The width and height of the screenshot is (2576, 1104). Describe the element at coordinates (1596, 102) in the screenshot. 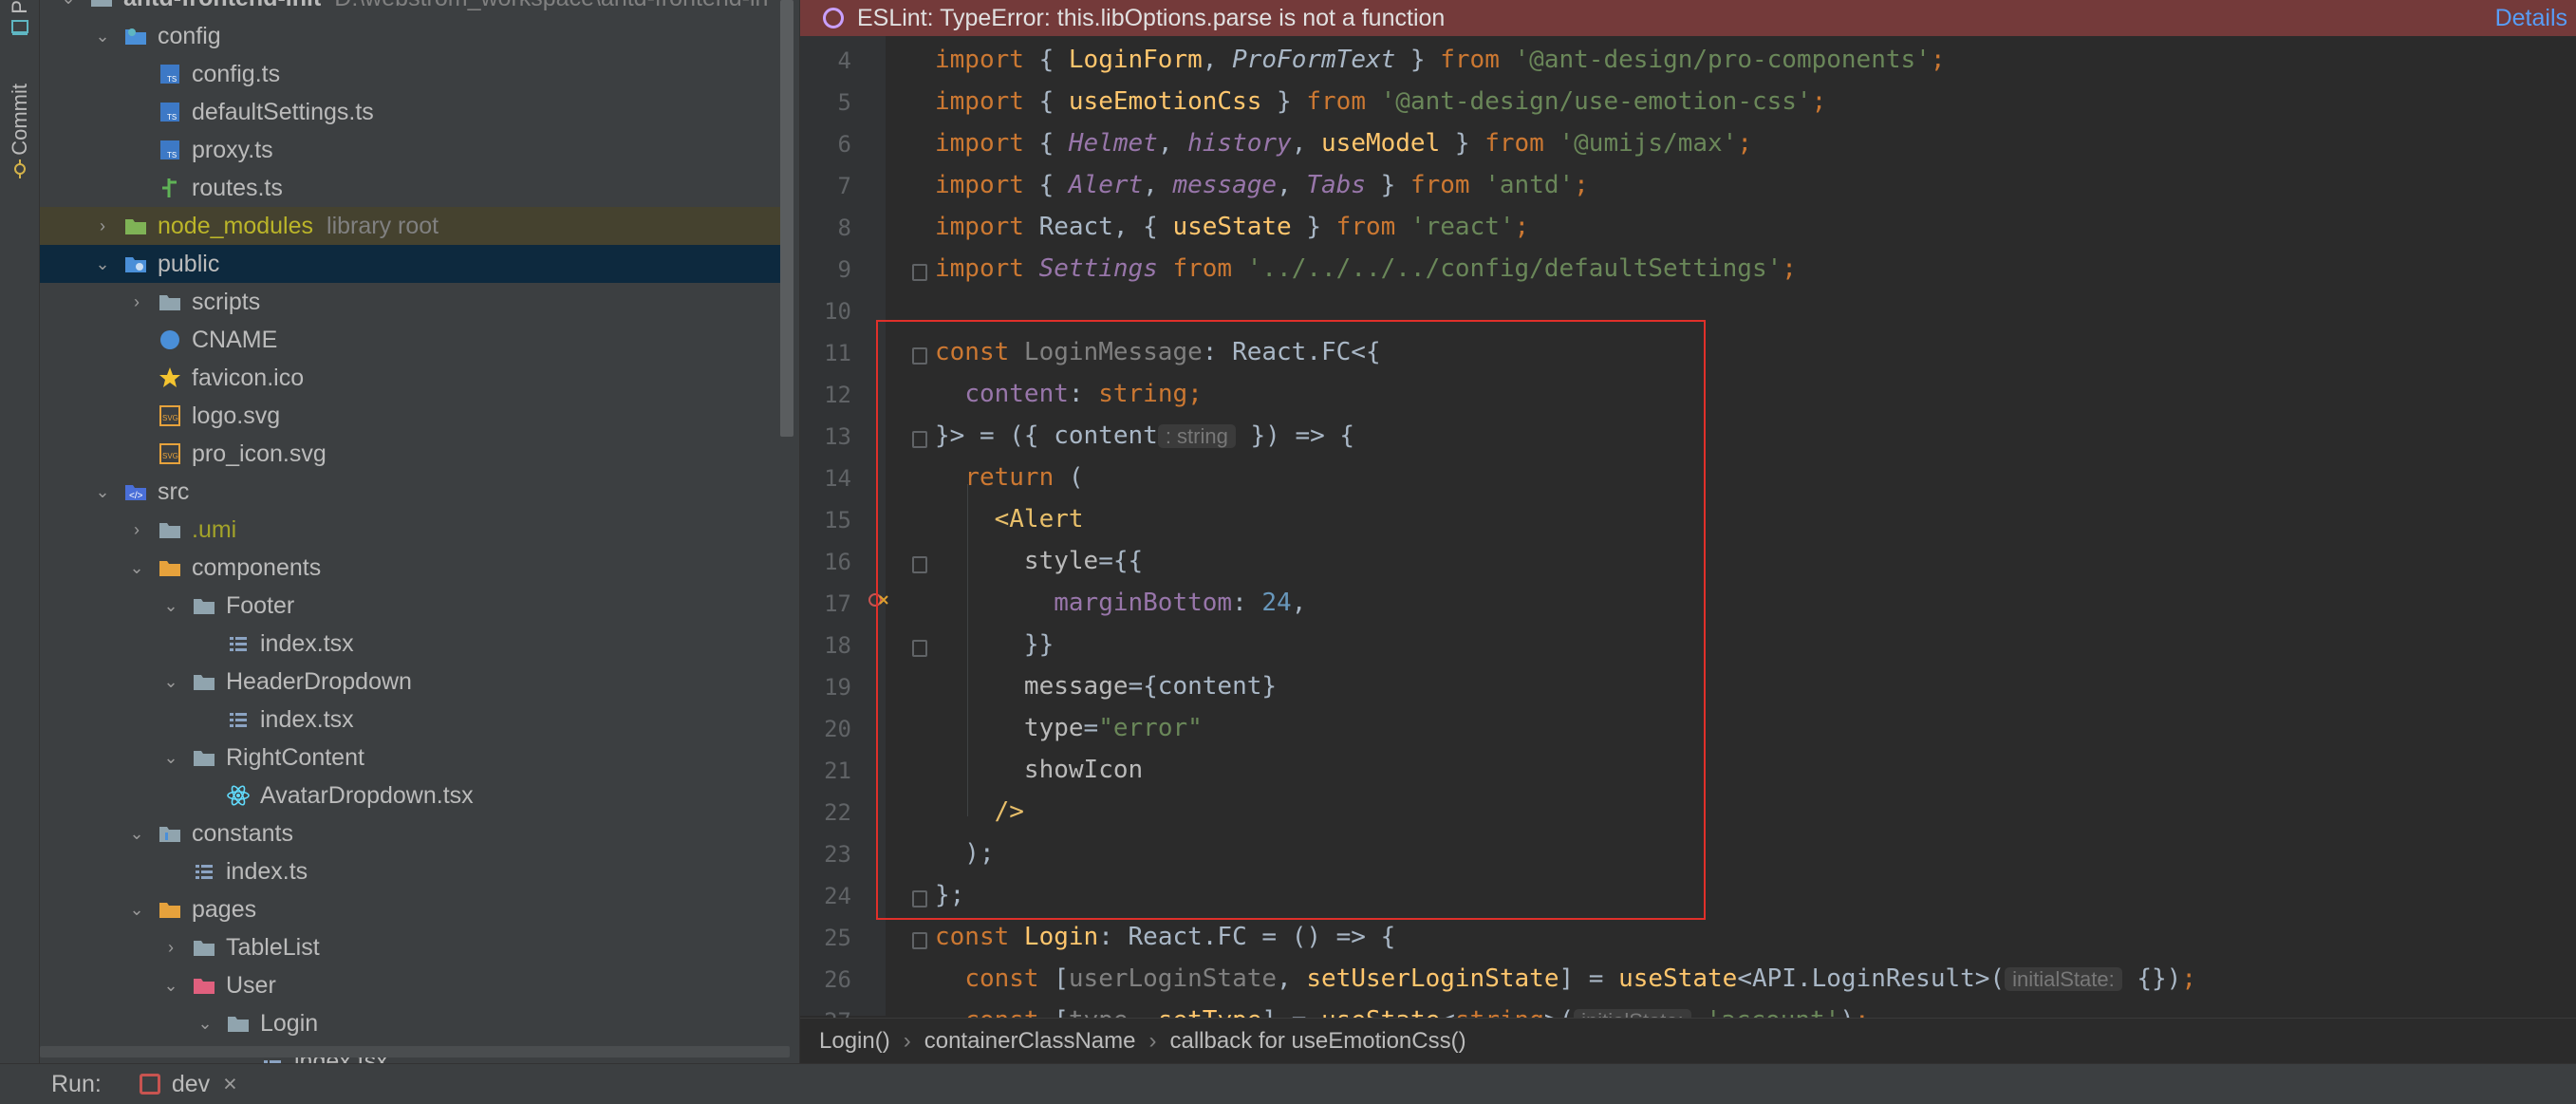

I see `code-token: '@ant-design/use-emotion-css'` at that location.